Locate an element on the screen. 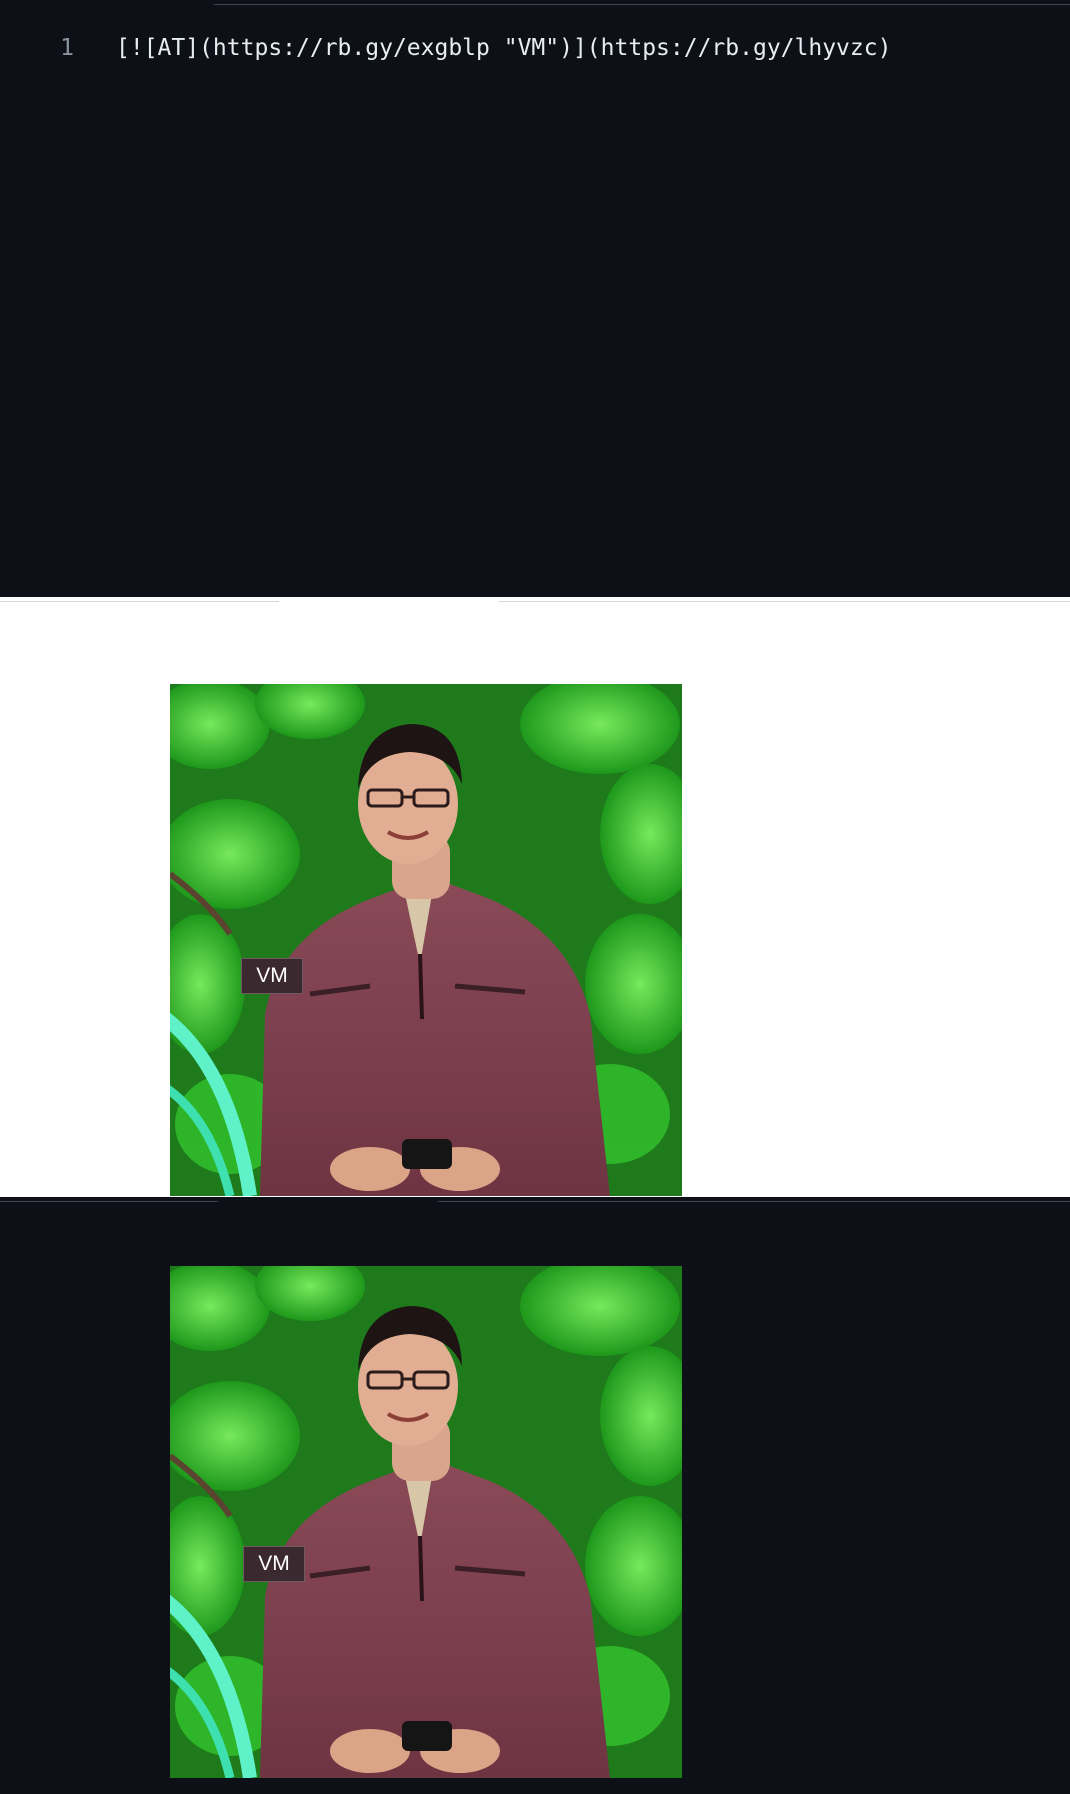  portrait-image is located at coordinates (426, 940).